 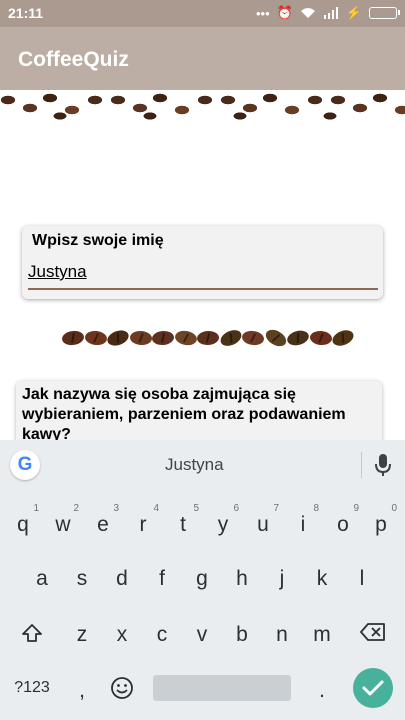 I want to click on key-label: k, so click(x=322, y=578).